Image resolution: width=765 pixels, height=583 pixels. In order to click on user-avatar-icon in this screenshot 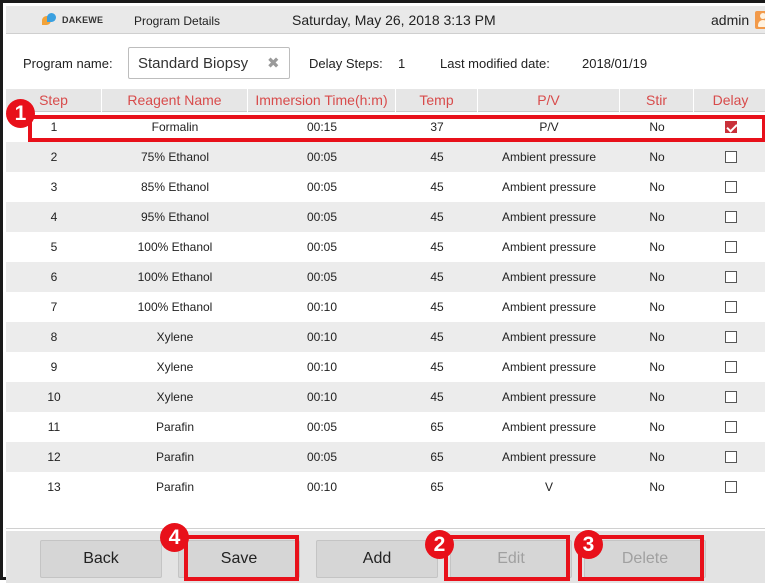, I will do `click(760, 20)`.